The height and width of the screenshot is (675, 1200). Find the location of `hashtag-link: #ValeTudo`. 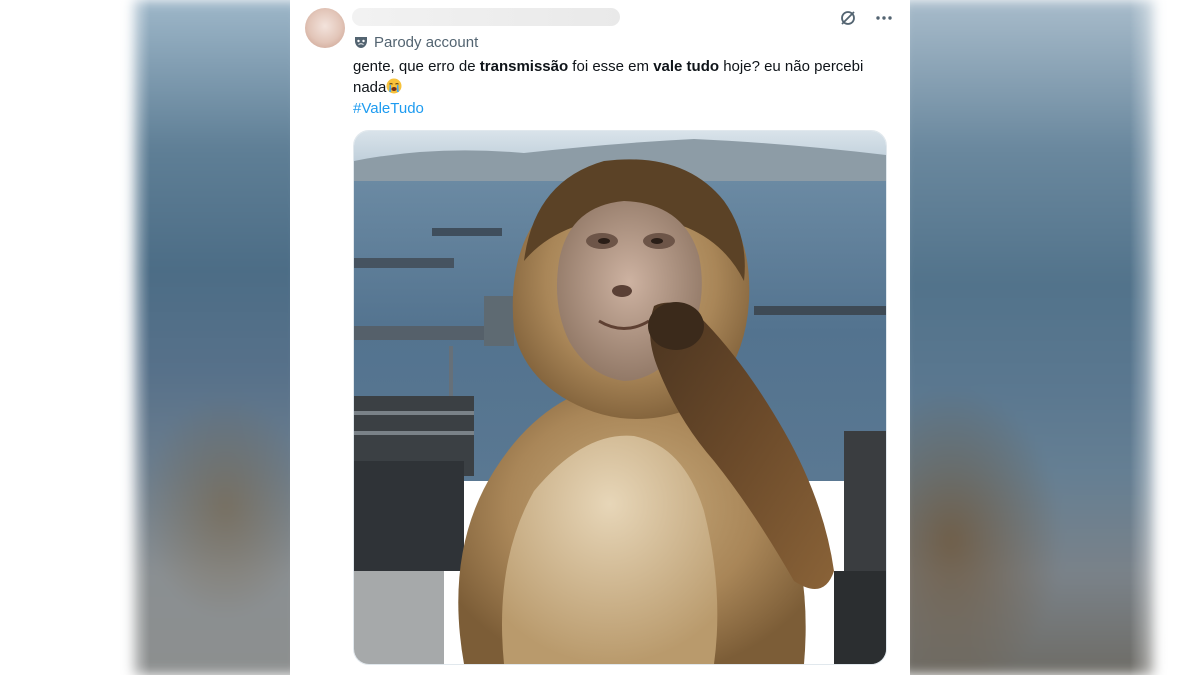

hashtag-link: #ValeTudo is located at coordinates (625, 108).